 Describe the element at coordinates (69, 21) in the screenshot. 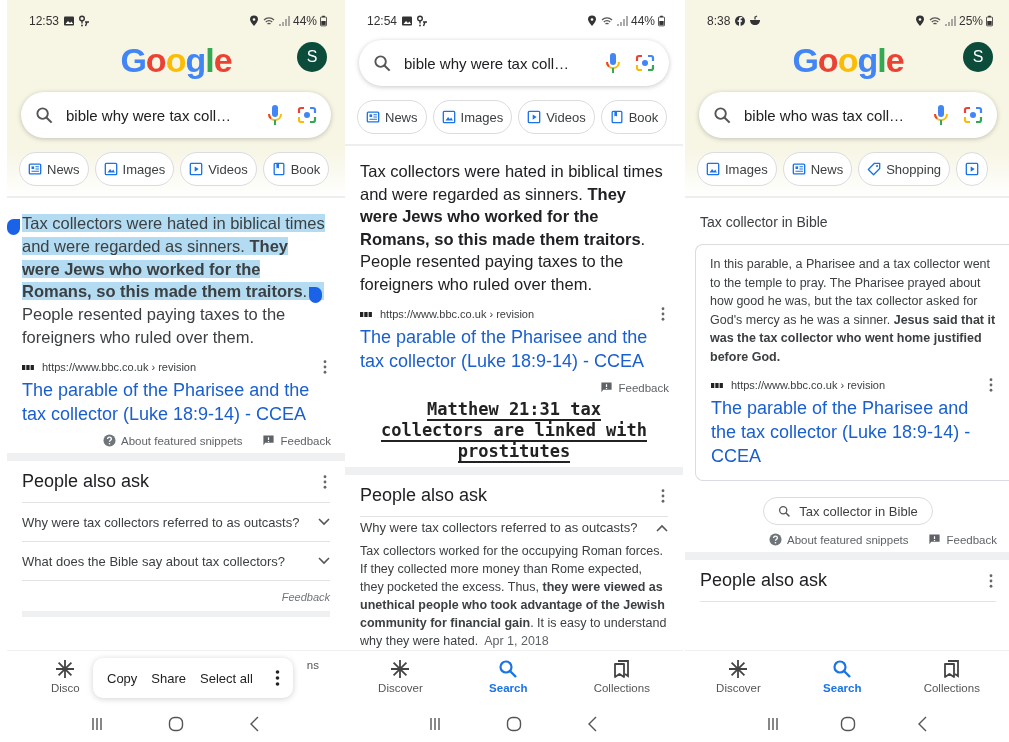

I see `gallery-icon` at that location.